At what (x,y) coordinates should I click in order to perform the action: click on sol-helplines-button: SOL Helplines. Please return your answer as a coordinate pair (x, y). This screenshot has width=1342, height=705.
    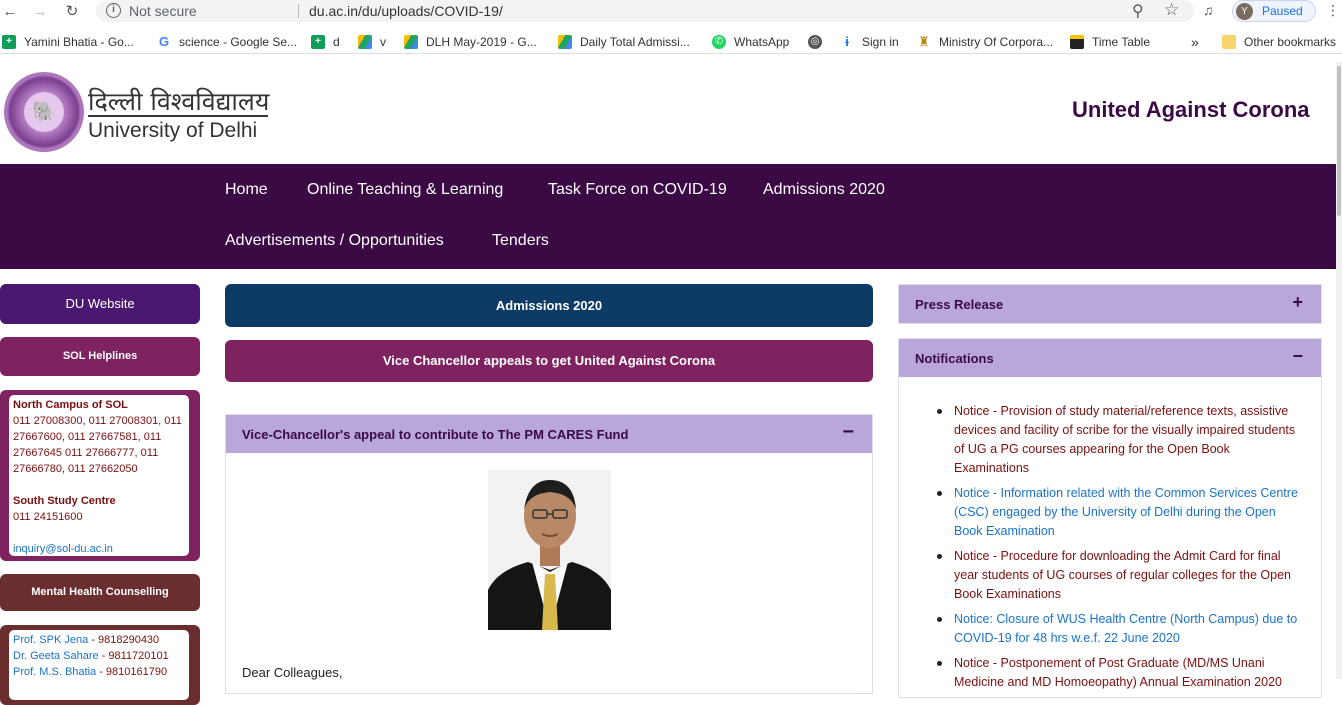
    Looking at the image, I should click on (100, 356).